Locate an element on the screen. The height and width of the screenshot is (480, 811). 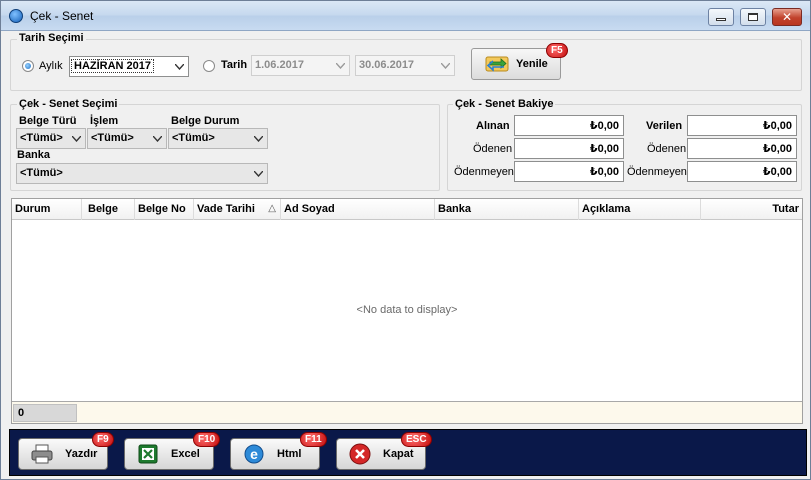
title-bar: Çek - Senet ✕ is located at coordinates (405, 16).